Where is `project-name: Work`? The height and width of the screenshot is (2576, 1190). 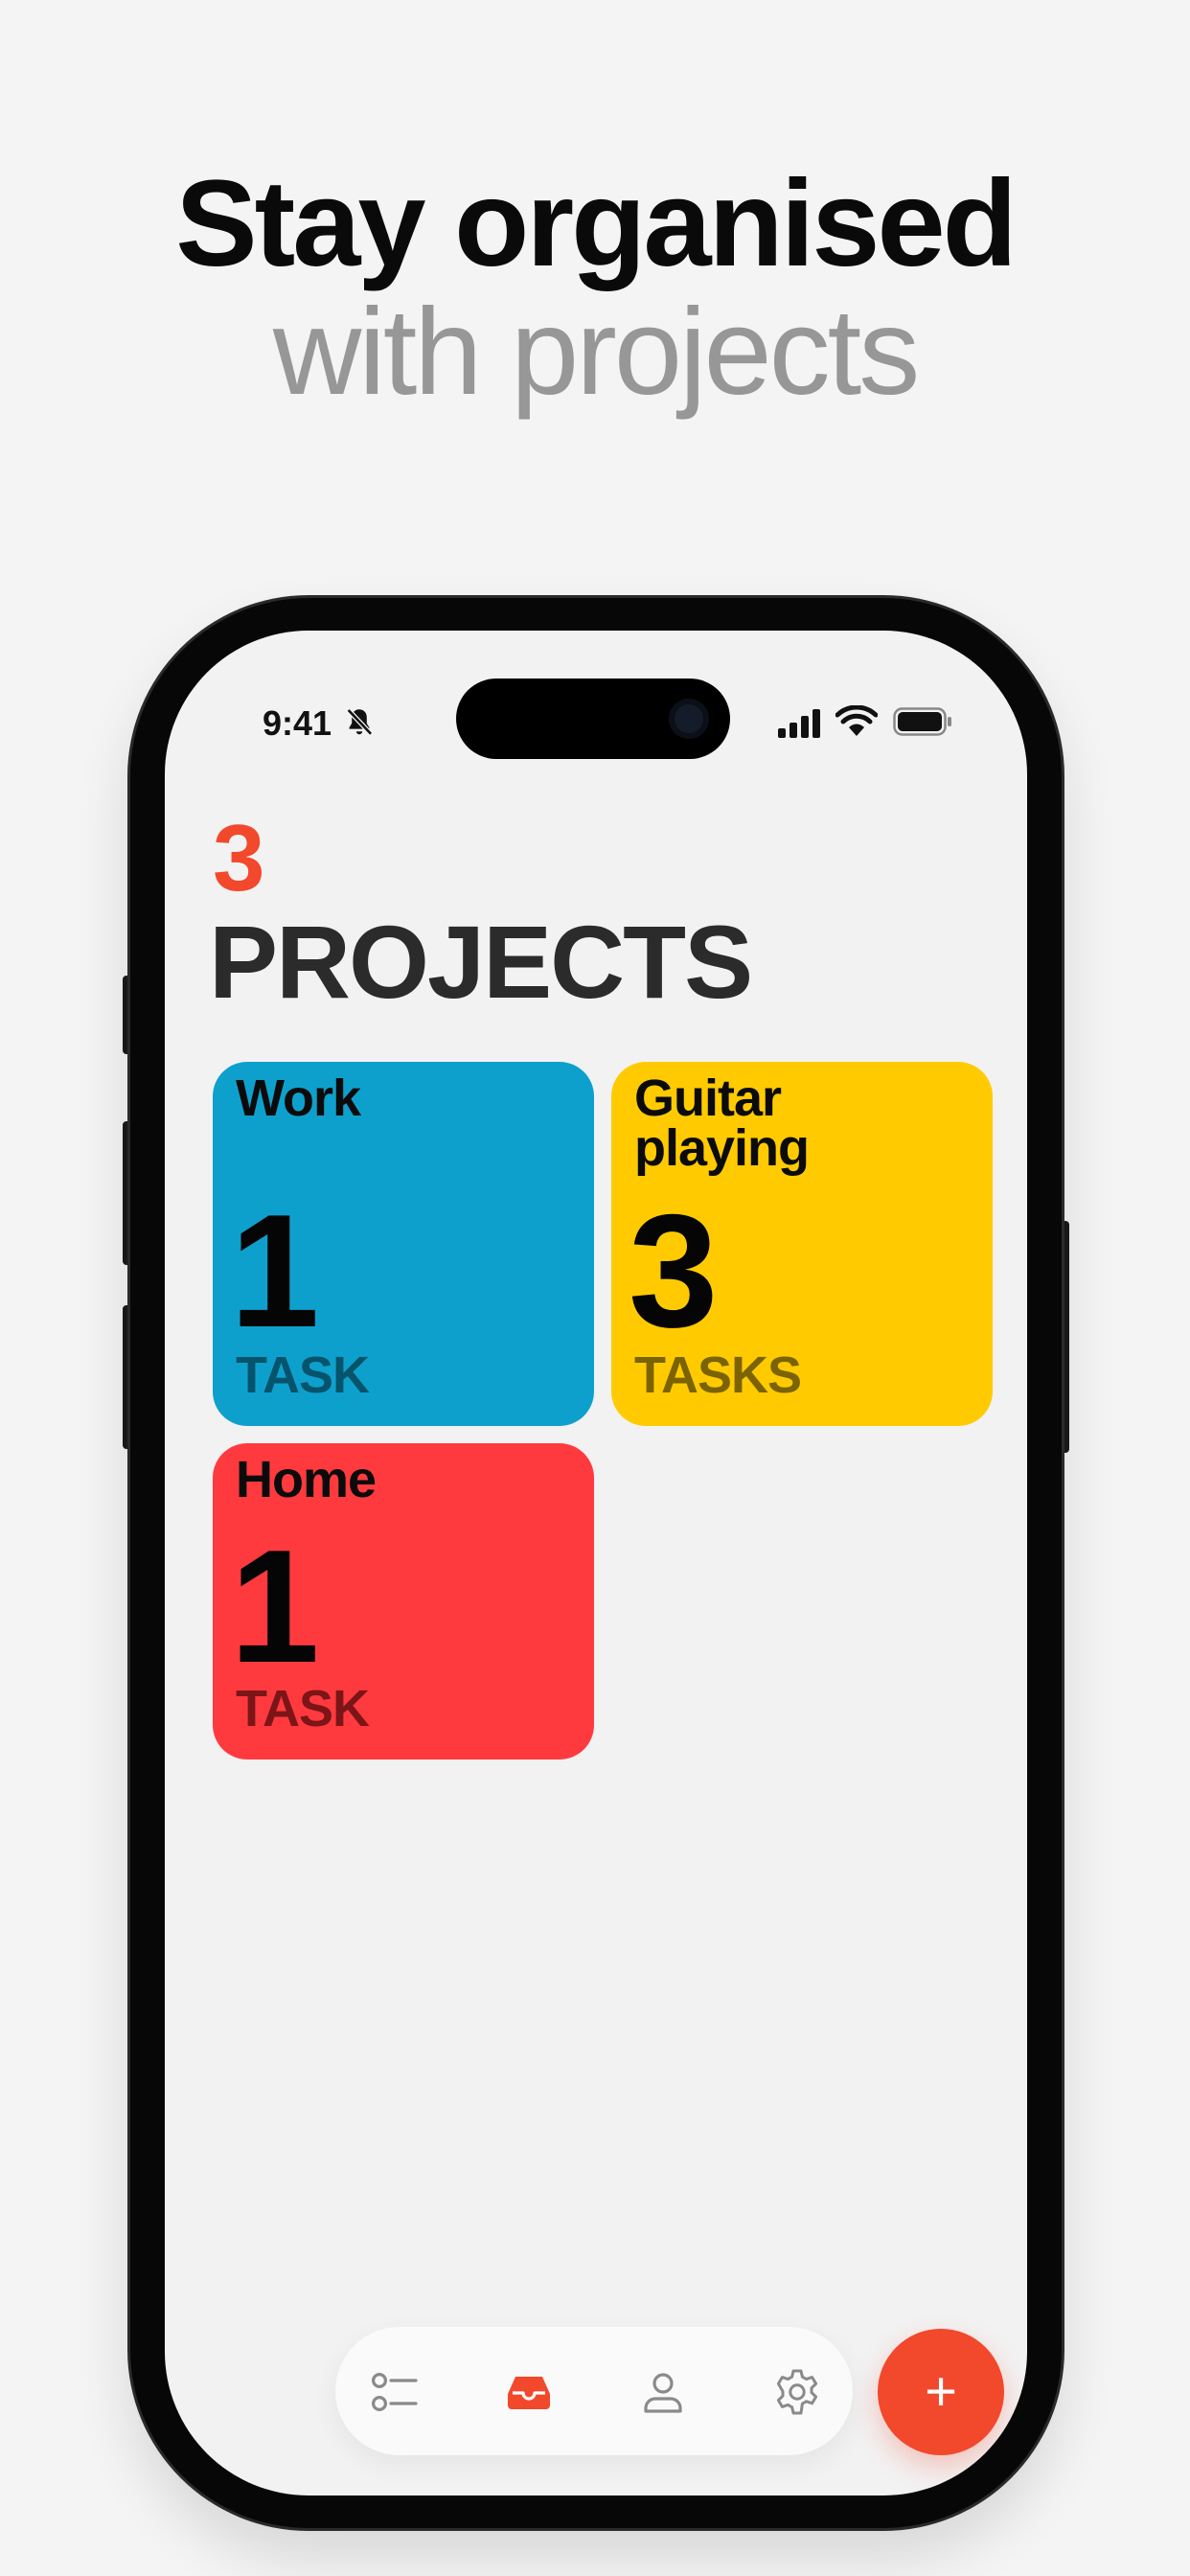 project-name: Work is located at coordinates (298, 1098).